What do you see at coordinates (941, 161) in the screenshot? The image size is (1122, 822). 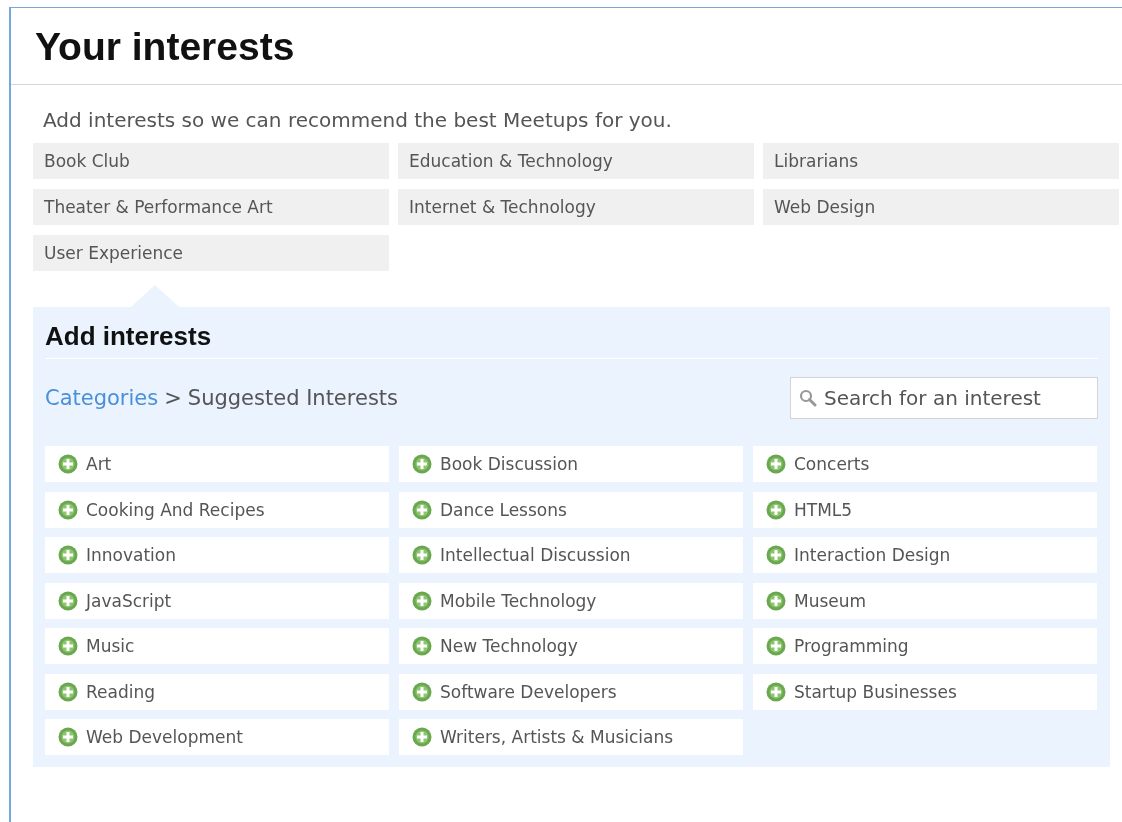 I see `interest-tag: Librarians` at bounding box center [941, 161].